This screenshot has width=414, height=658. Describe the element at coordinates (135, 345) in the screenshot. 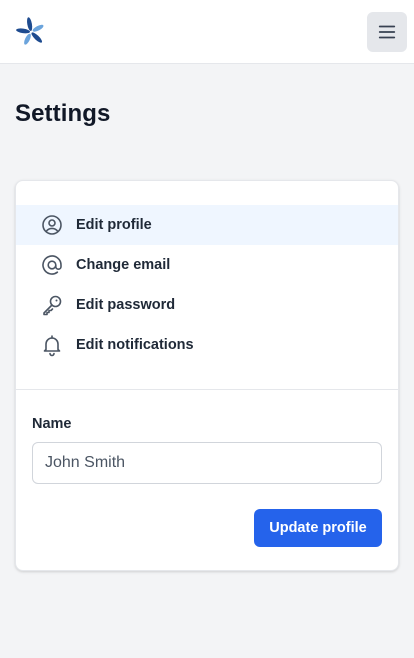

I see `nav-item-label: Edit notifications` at that location.